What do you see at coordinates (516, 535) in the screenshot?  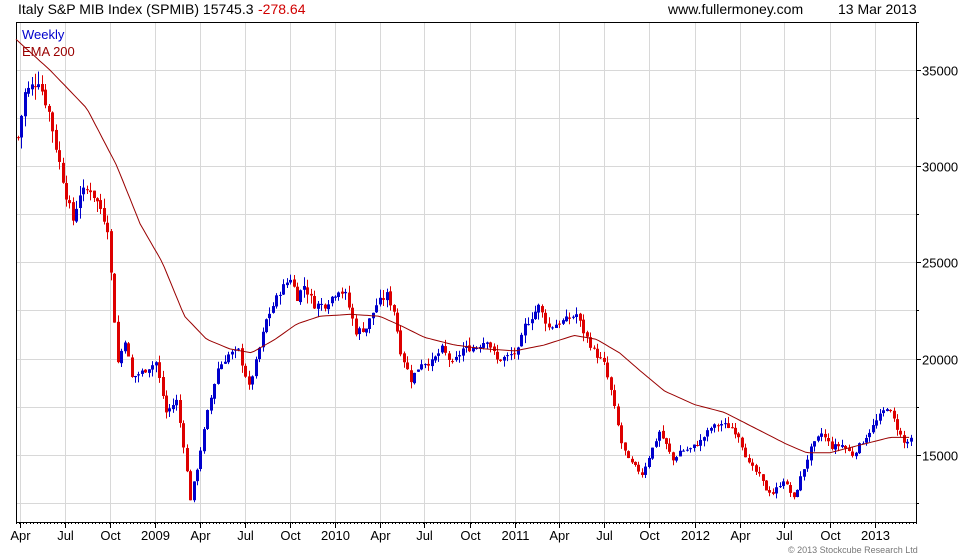 I see `x-tick-label: 2011` at bounding box center [516, 535].